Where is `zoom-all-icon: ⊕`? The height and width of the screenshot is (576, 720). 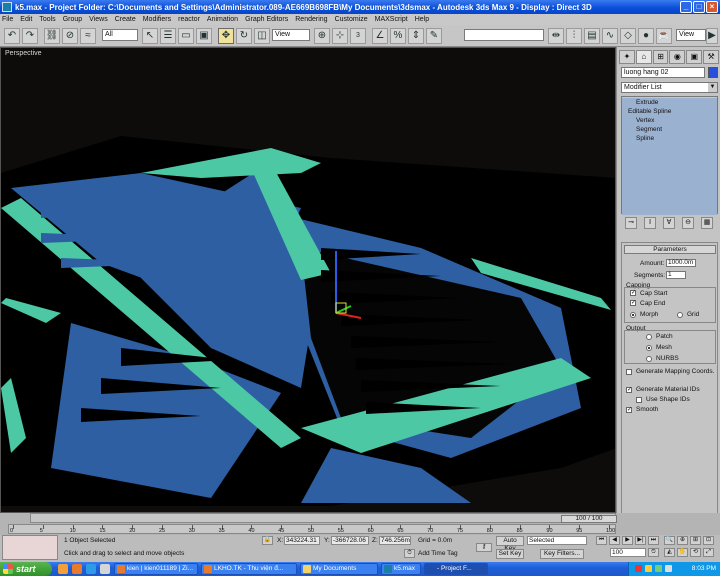
zoom-all-icon: ⊕ is located at coordinates (682, 540).